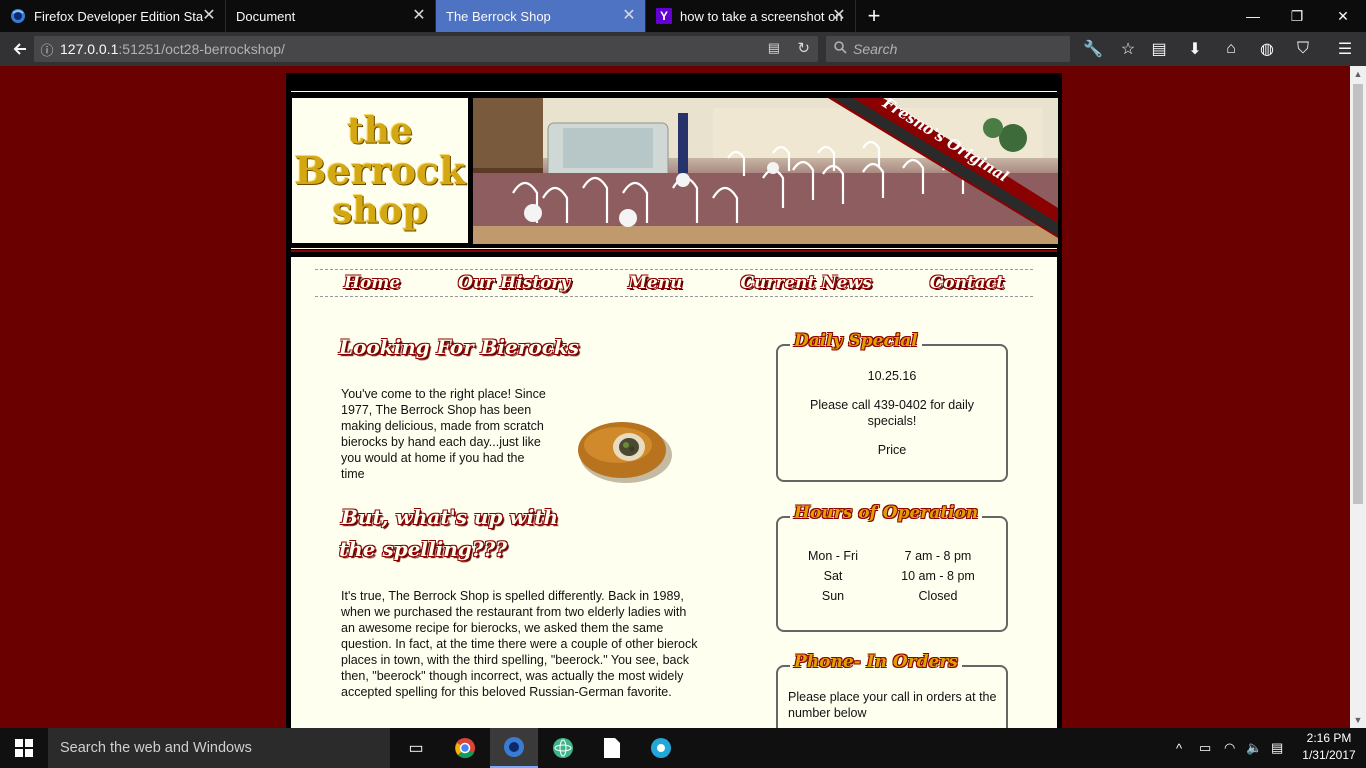 The width and height of the screenshot is (1366, 768). I want to click on hours-day: Mon - Fri, so click(833, 556).